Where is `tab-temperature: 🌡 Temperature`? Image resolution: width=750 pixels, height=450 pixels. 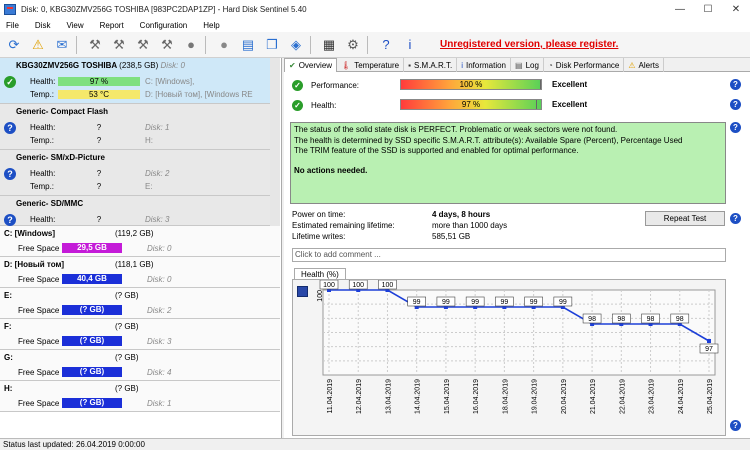 tab-temperature: 🌡 Temperature is located at coordinates (371, 65).